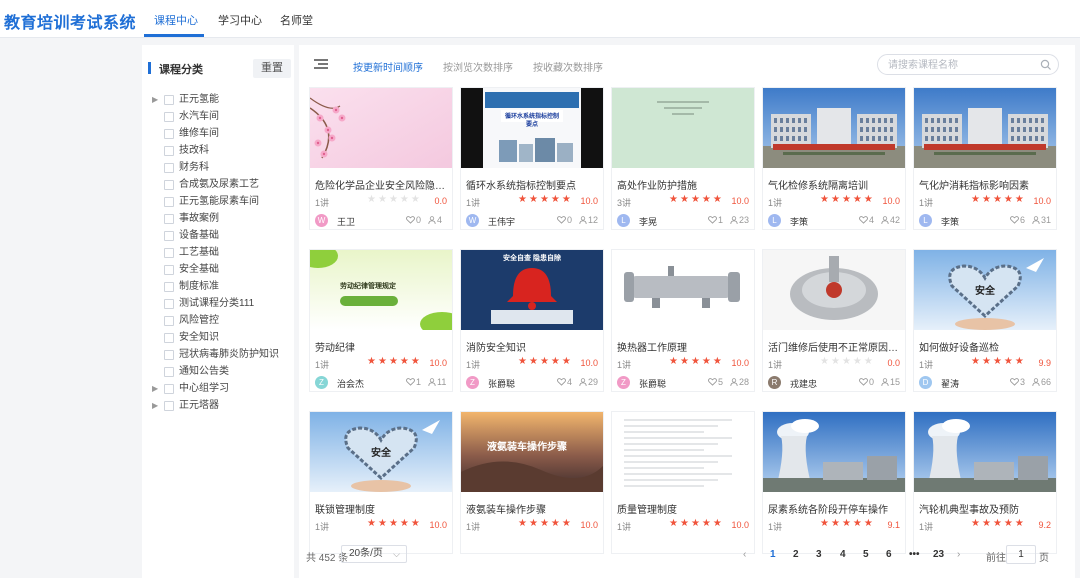 The image size is (1080, 578). I want to click on course-title: 汽轮机典型事故及预防, so click(986, 508).